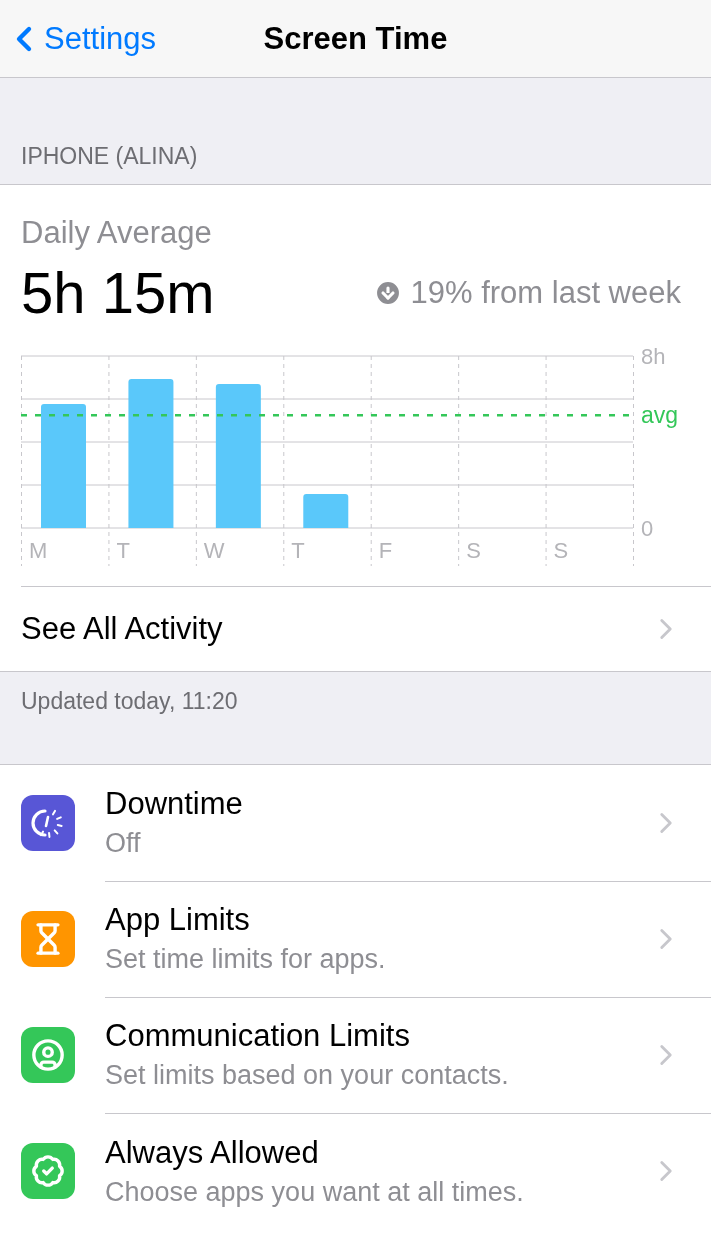  I want to click on row-title: Downtime, so click(174, 804).